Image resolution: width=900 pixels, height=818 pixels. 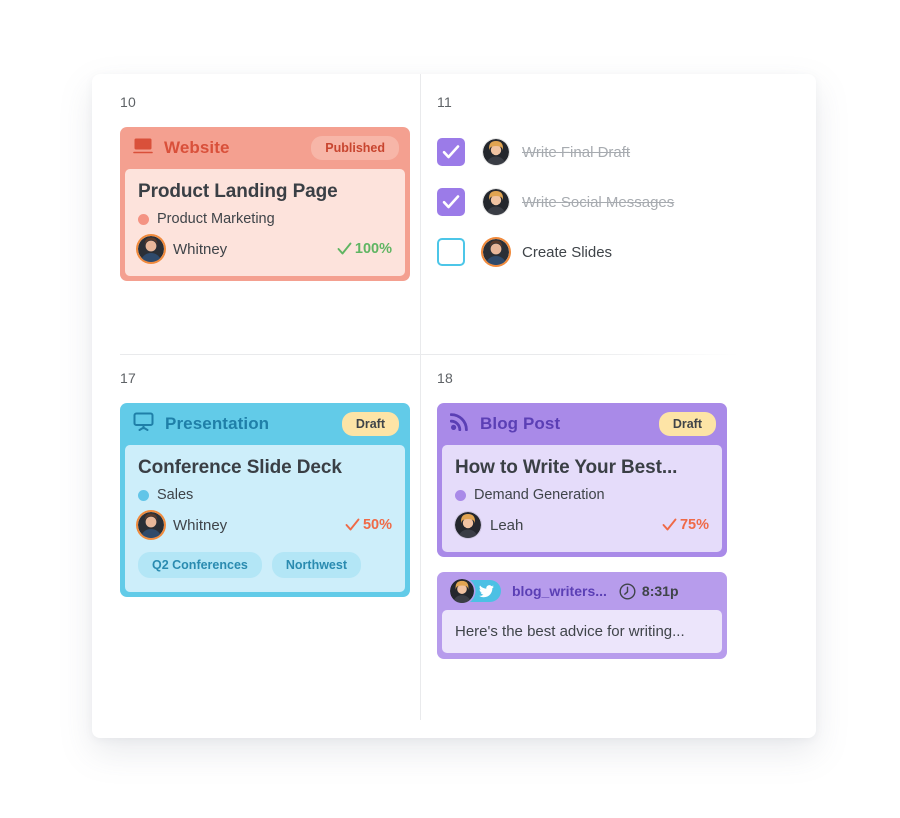 I want to click on card-type-label: Presentation, so click(x=217, y=423).